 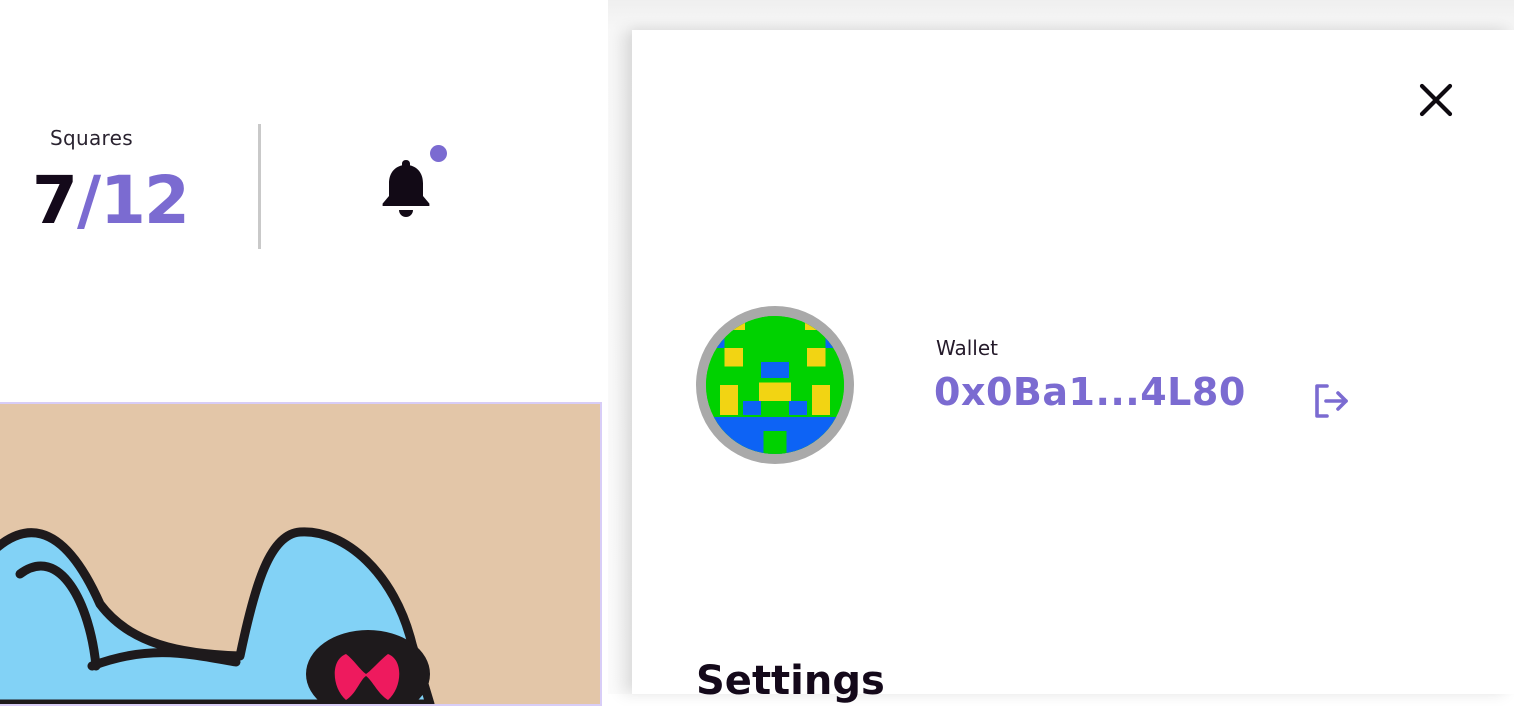 What do you see at coordinates (91, 138) in the screenshot?
I see `squares-label: Squares` at bounding box center [91, 138].